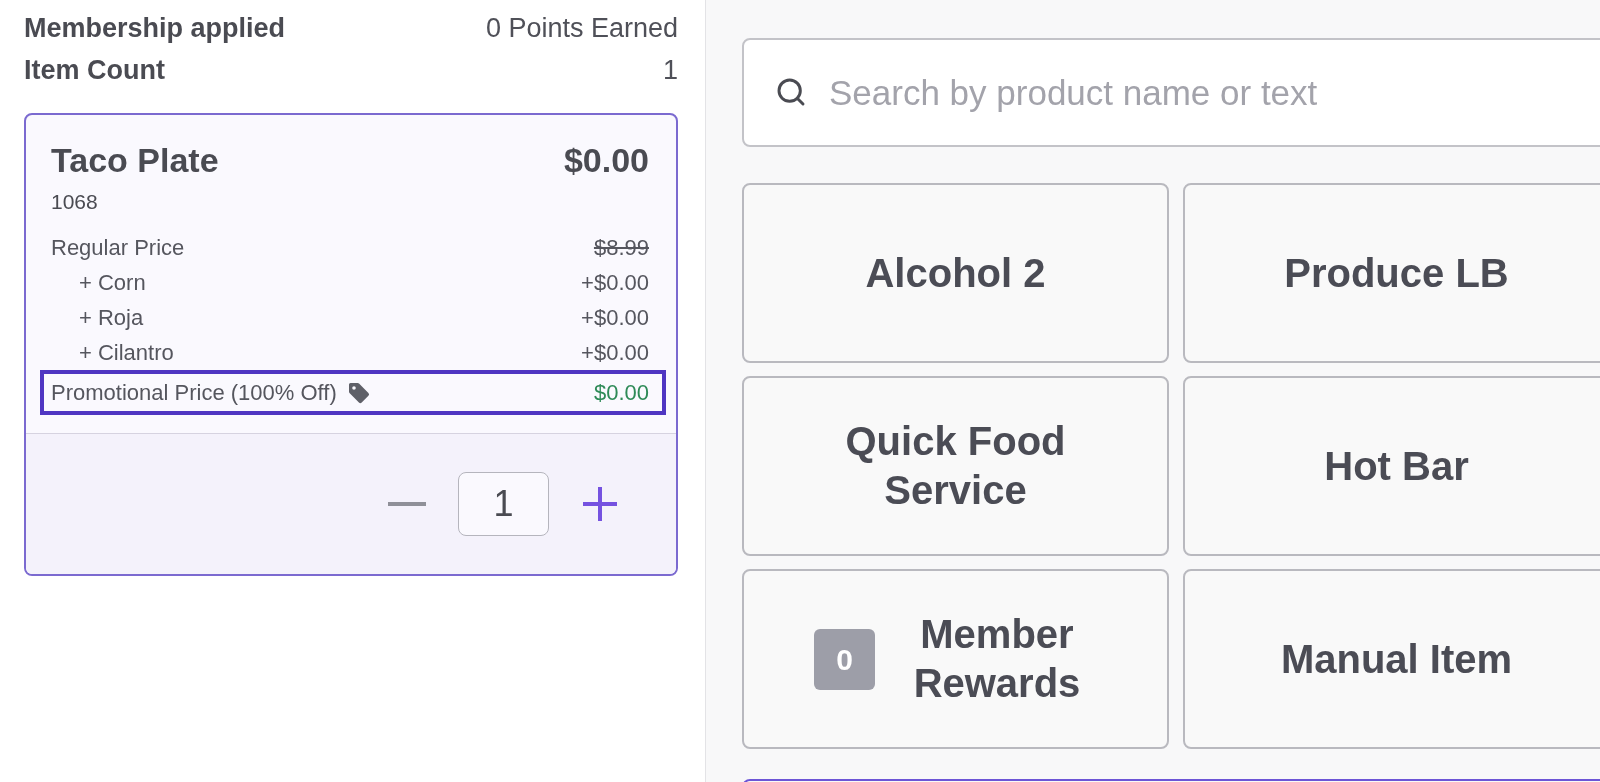 The width and height of the screenshot is (1600, 782). I want to click on price-line-amount: $0.00, so click(621, 393).